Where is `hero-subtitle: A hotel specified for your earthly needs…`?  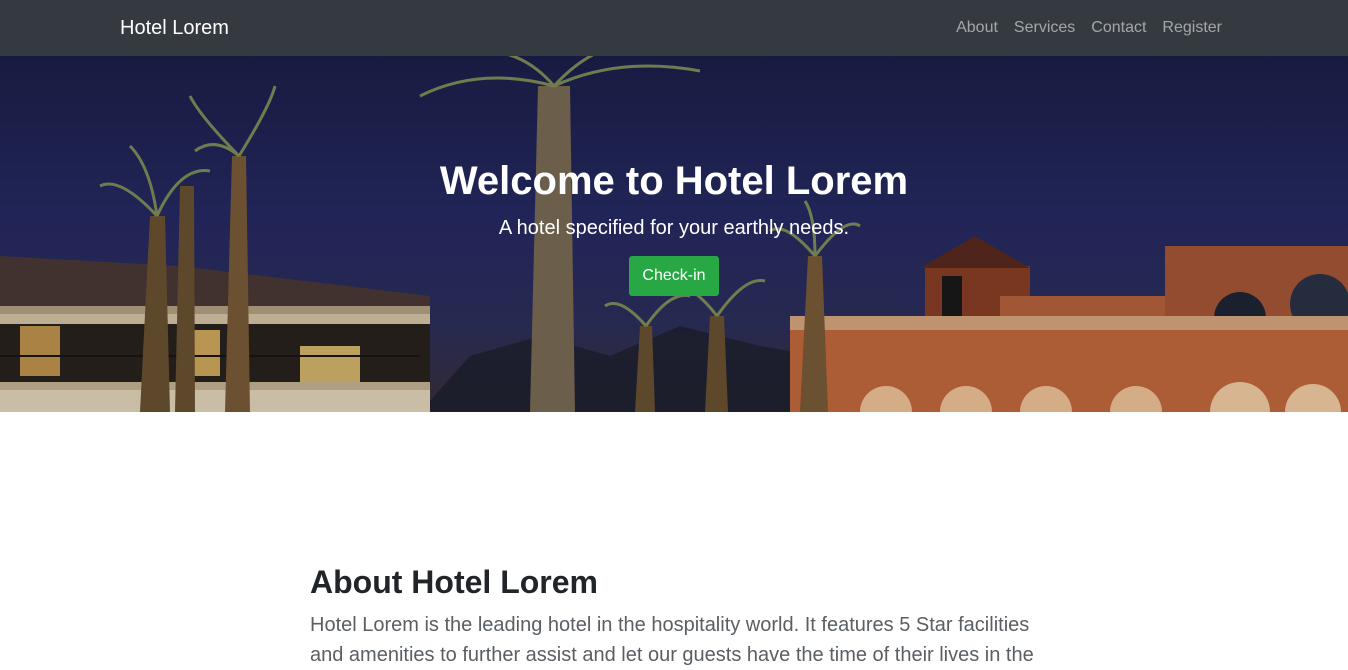 hero-subtitle: A hotel specified for your earthly needs… is located at coordinates (674, 228).